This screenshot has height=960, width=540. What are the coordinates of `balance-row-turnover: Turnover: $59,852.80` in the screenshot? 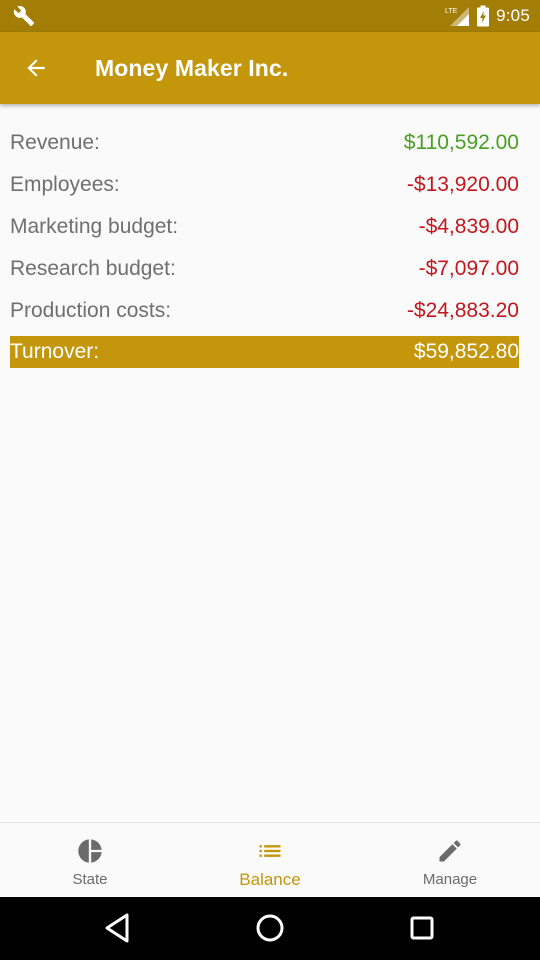 It's located at (264, 352).